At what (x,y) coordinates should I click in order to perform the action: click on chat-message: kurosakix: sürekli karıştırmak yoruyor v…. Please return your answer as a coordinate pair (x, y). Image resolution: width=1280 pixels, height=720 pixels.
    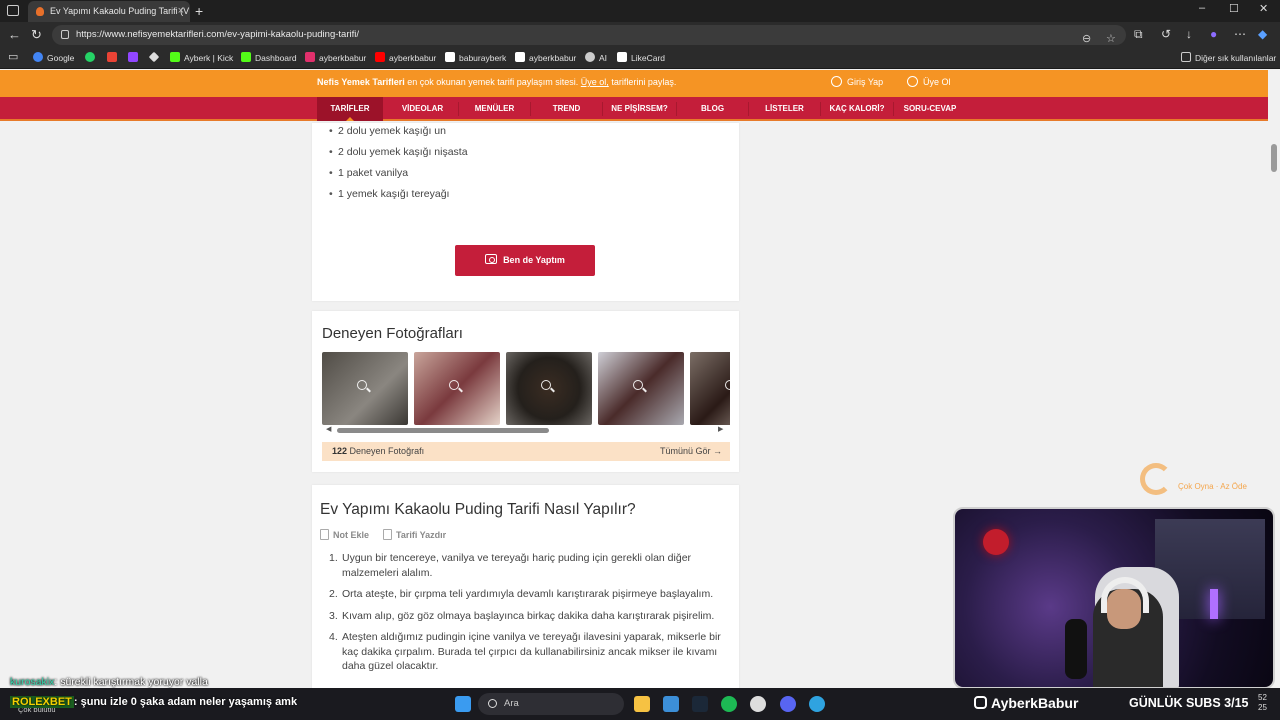
    Looking at the image, I should click on (109, 682).